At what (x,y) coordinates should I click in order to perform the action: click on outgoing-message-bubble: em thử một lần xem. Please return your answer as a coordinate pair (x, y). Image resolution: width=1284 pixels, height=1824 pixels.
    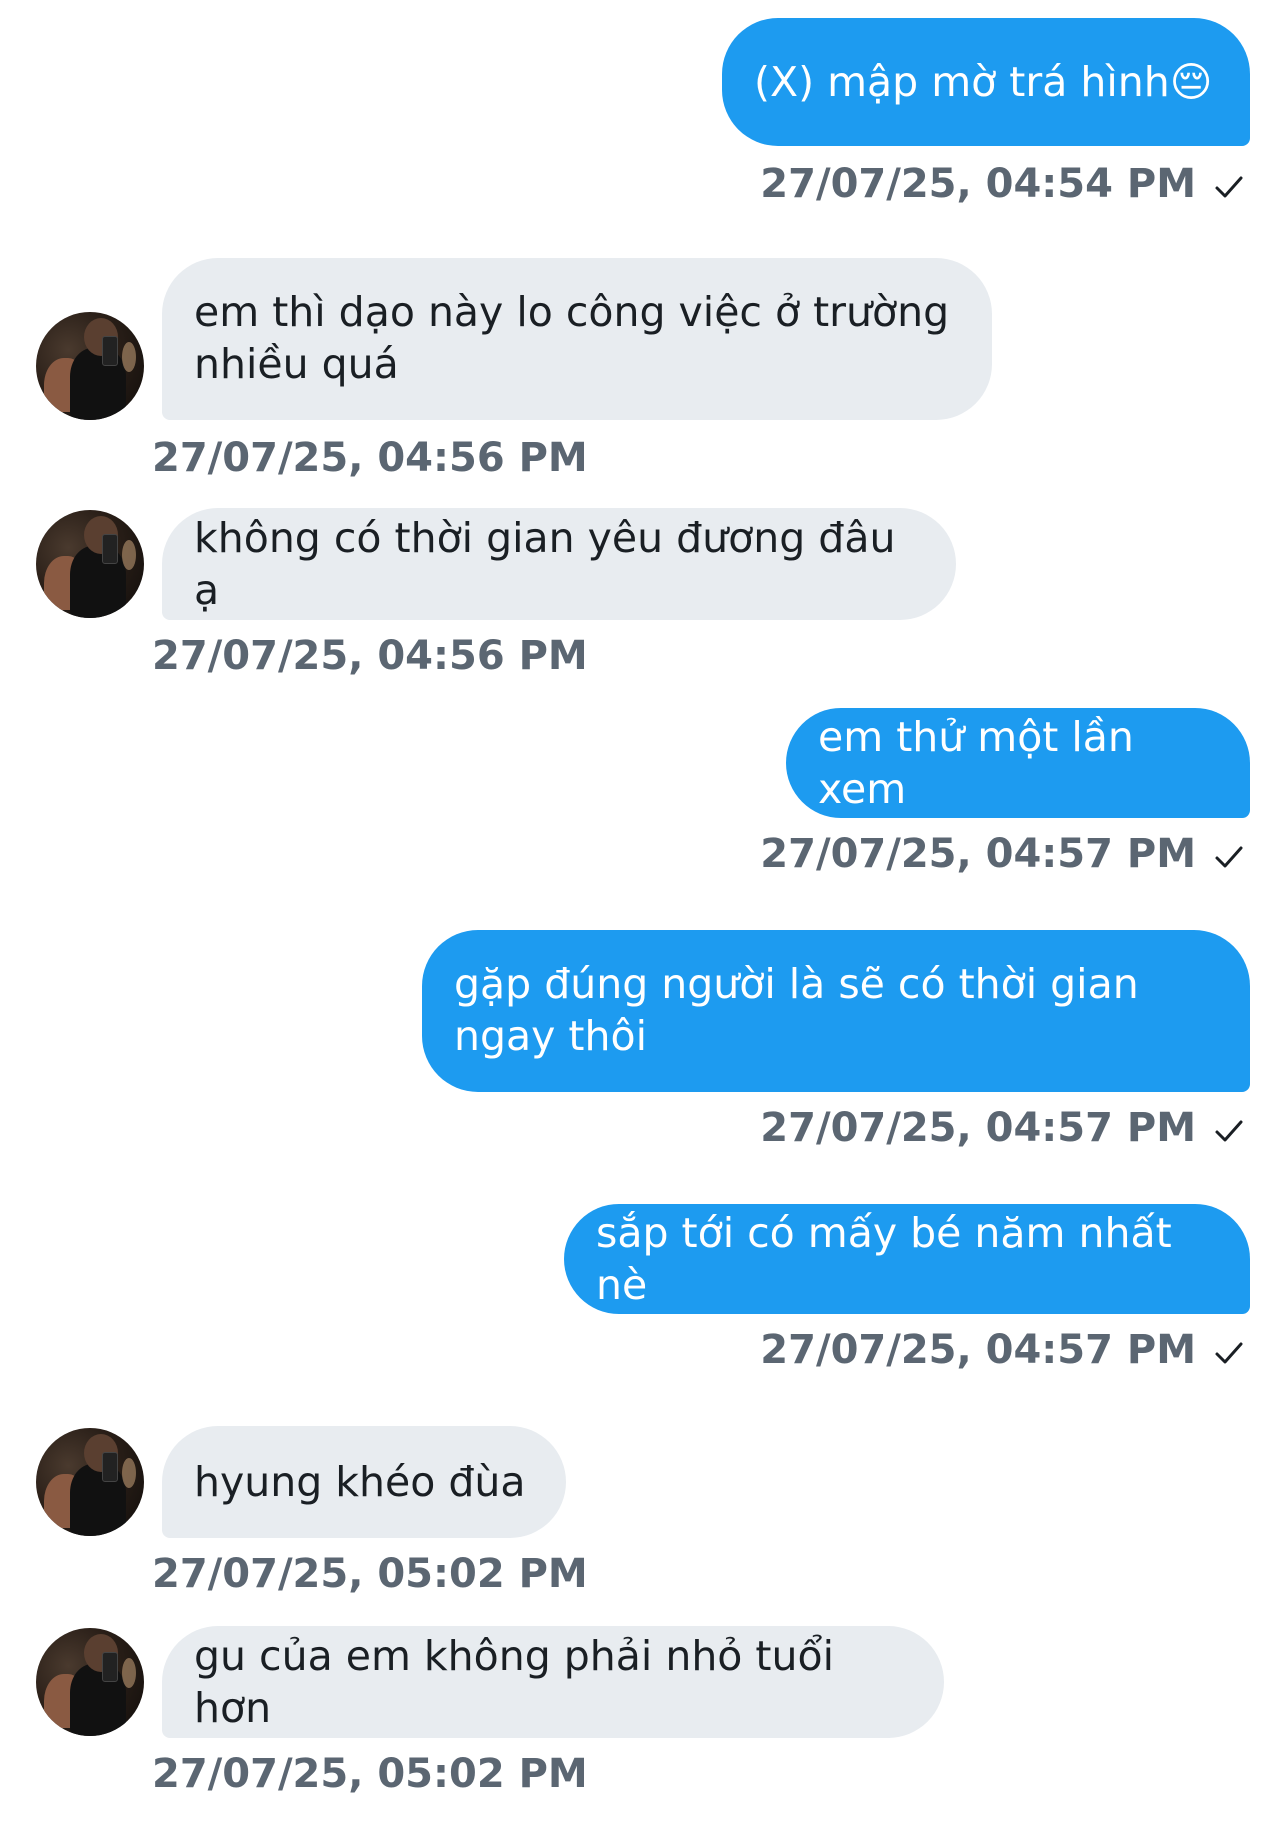
    Looking at the image, I should click on (1018, 763).